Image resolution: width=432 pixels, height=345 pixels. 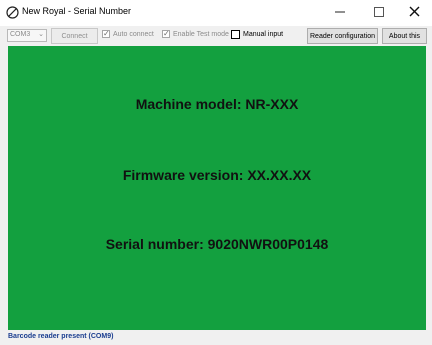 What do you see at coordinates (217, 104) in the screenshot?
I see `machine-model-text: Machine model: NR-XXX` at bounding box center [217, 104].